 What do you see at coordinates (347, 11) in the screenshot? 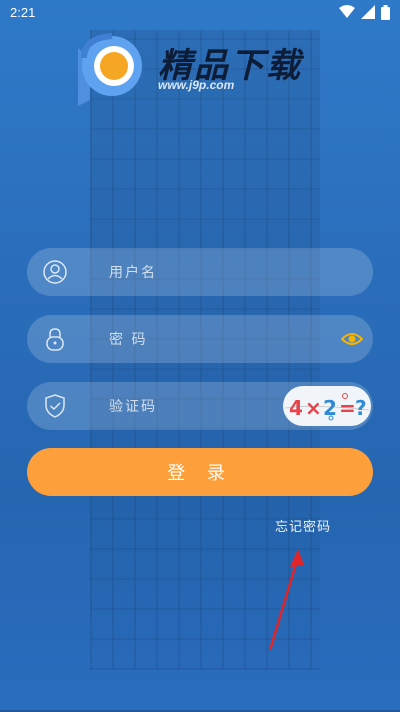
I see `wifi-icon` at bounding box center [347, 11].